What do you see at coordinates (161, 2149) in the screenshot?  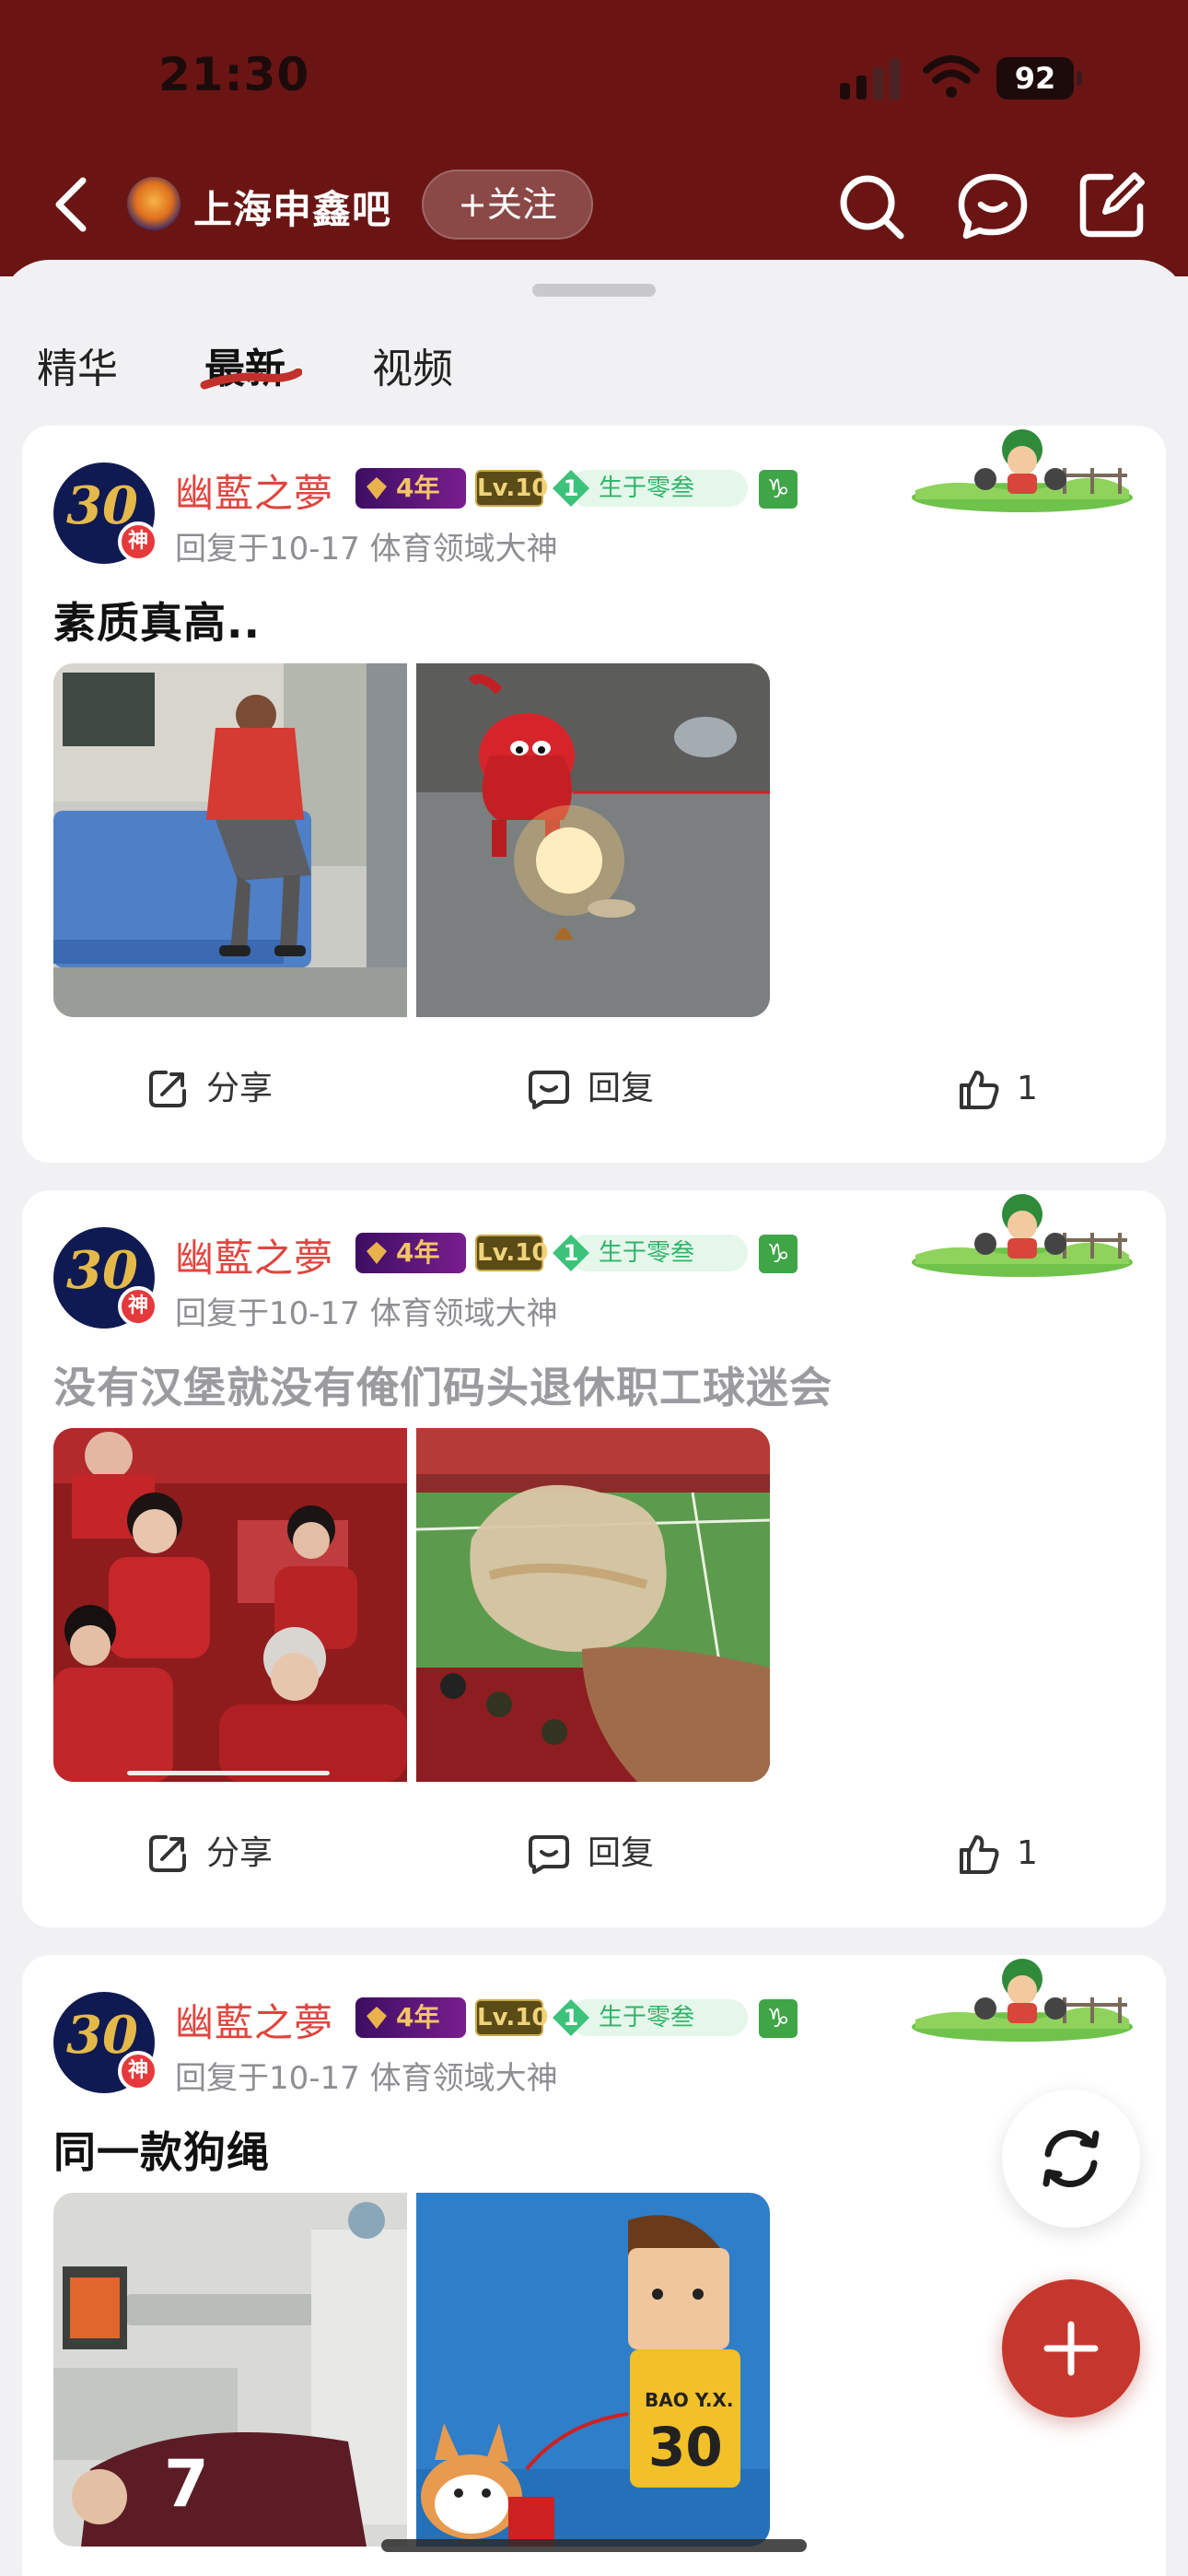 I see `post-title: 同一款狗绳` at bounding box center [161, 2149].